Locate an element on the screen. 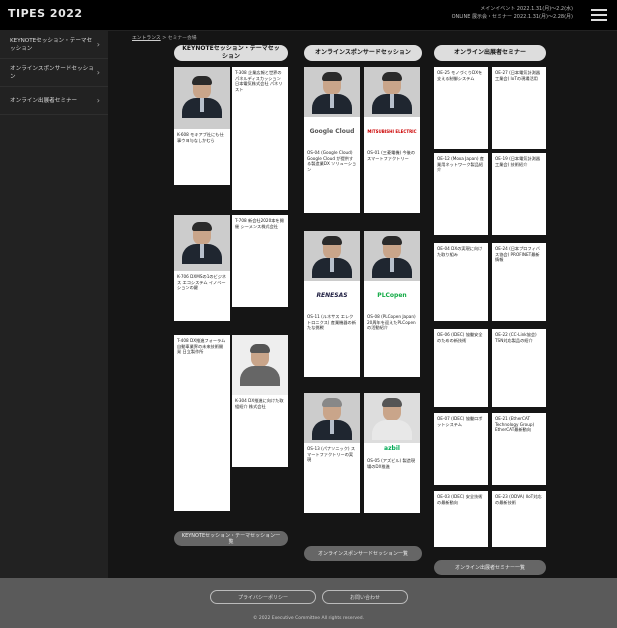 The image size is (617, 628). session-card-os05: azbil OS-05 (アズビル) 製造現場のDX推進 is located at coordinates (392, 453).